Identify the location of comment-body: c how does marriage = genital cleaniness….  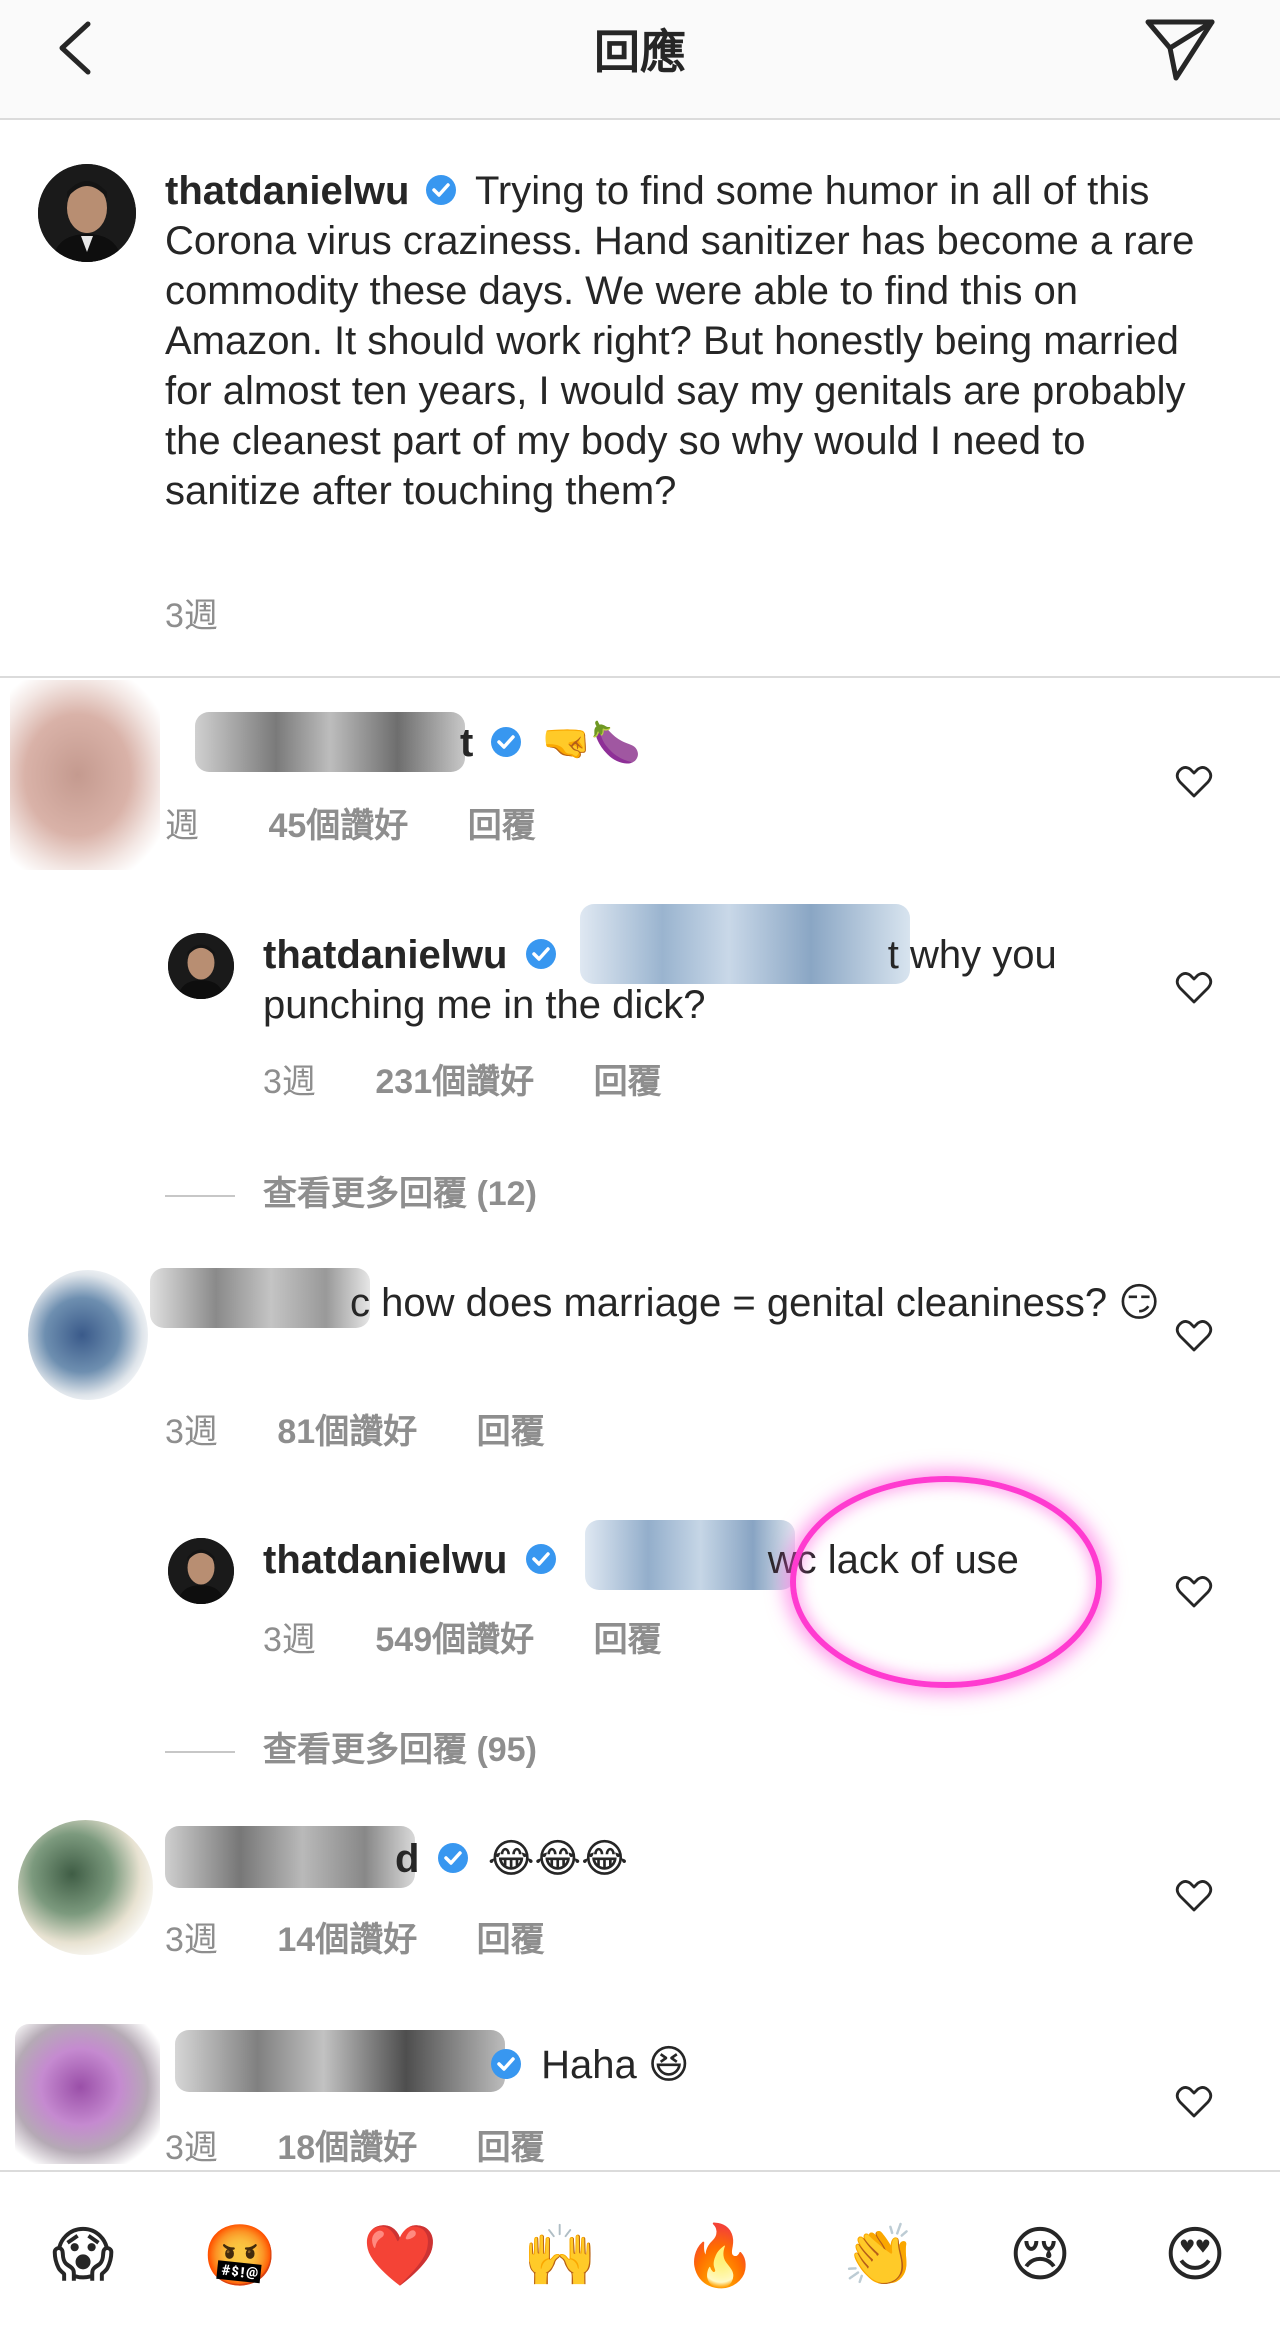
(665, 1303).